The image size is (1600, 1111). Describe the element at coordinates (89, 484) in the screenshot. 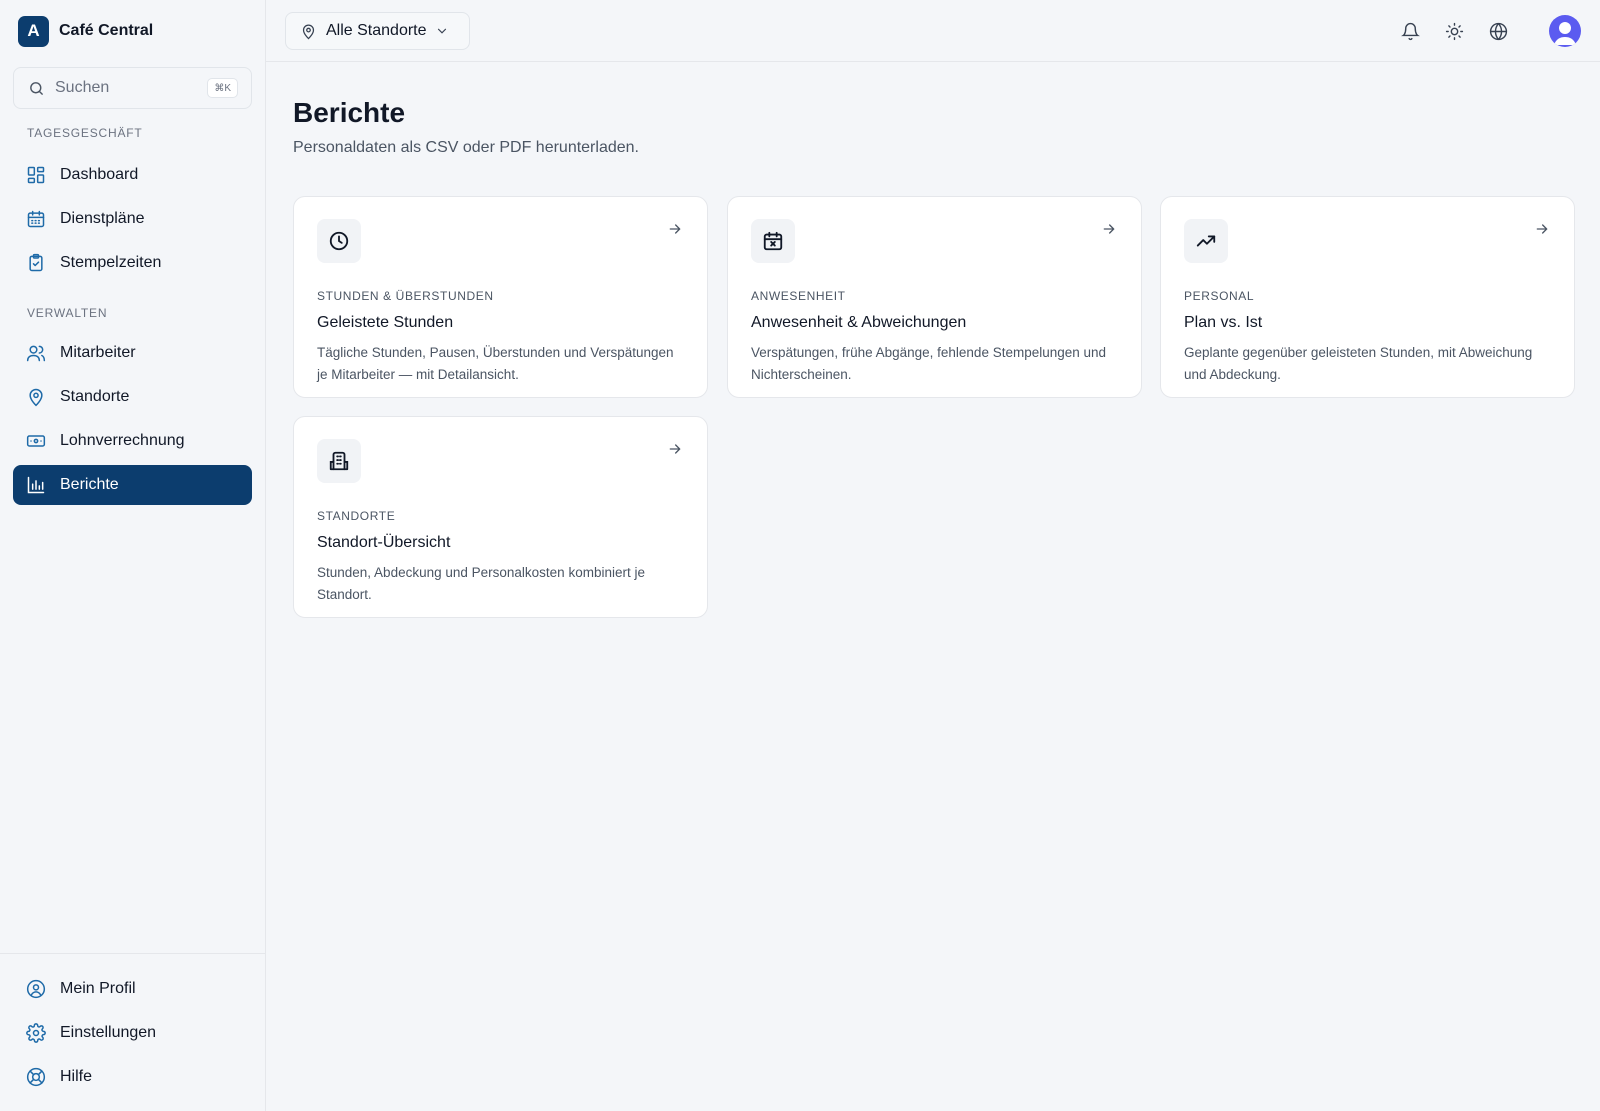

I see `sidebar-item-label: Berichte` at that location.